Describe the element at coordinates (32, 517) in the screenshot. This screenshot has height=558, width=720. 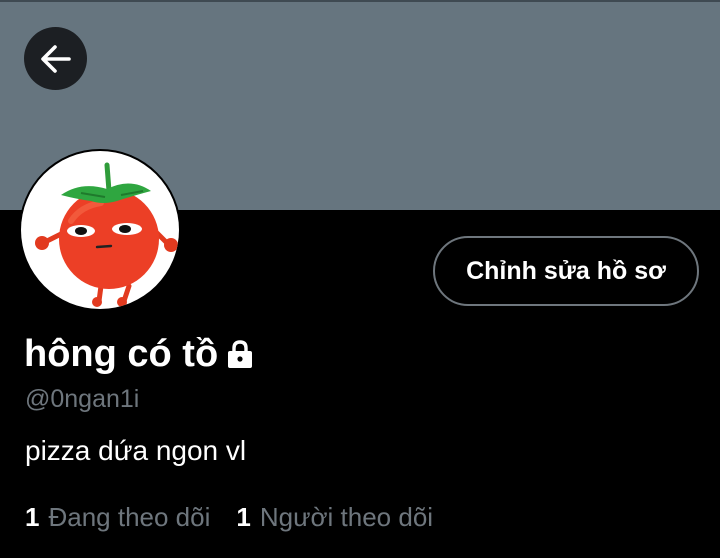
I see `following-count: 1` at that location.